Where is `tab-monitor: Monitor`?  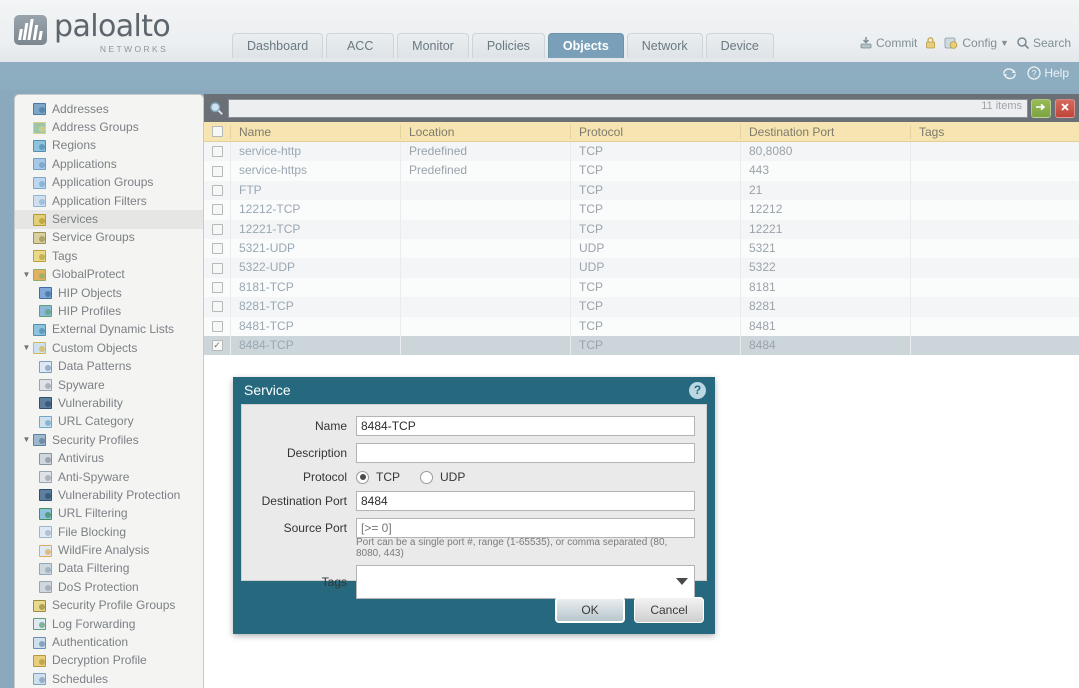
tab-monitor: Monitor is located at coordinates (433, 45).